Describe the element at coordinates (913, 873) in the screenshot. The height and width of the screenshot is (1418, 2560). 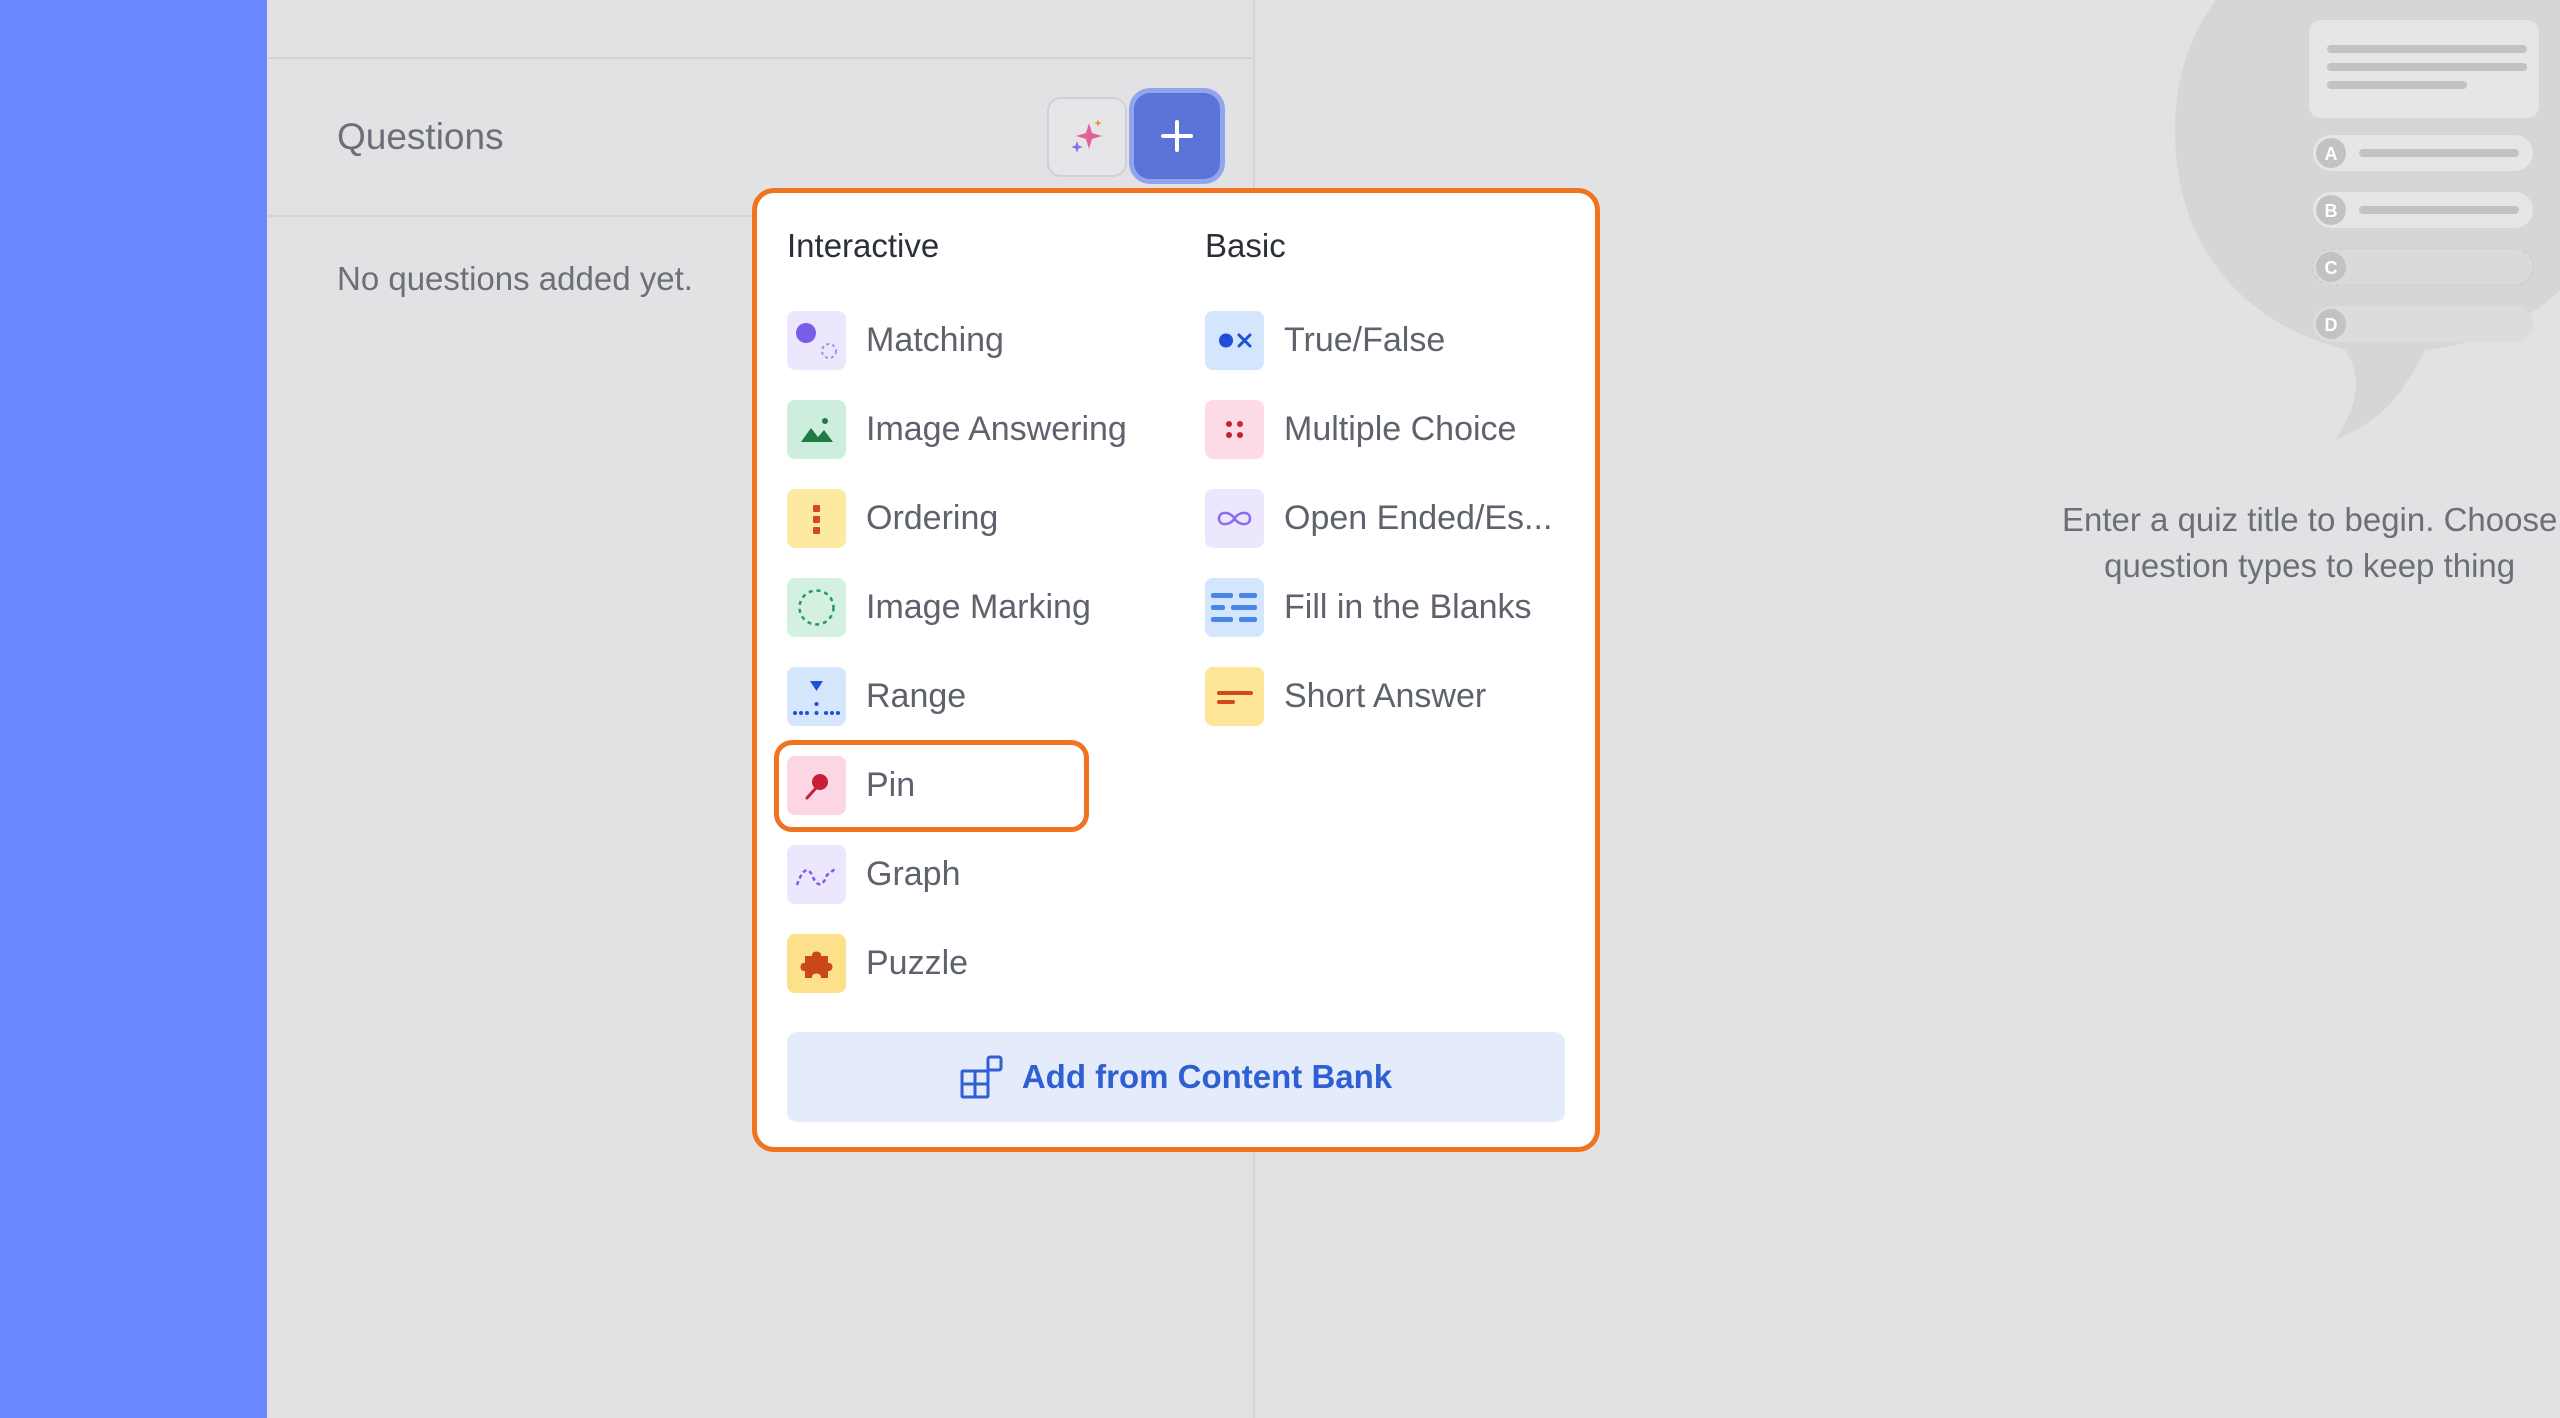
I see `menu-item-label: Graph` at that location.